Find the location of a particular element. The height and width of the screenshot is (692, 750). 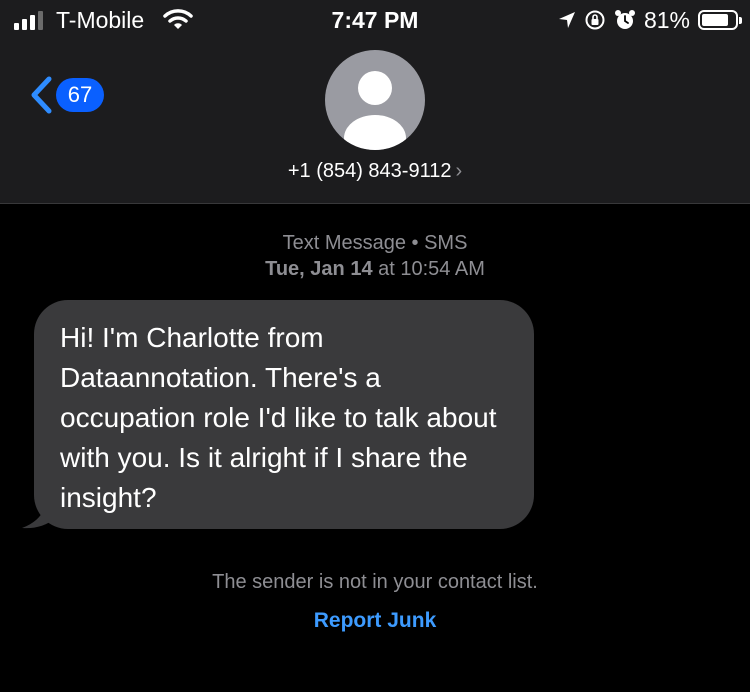

alarm-clock-icon is located at coordinates (624, 19).